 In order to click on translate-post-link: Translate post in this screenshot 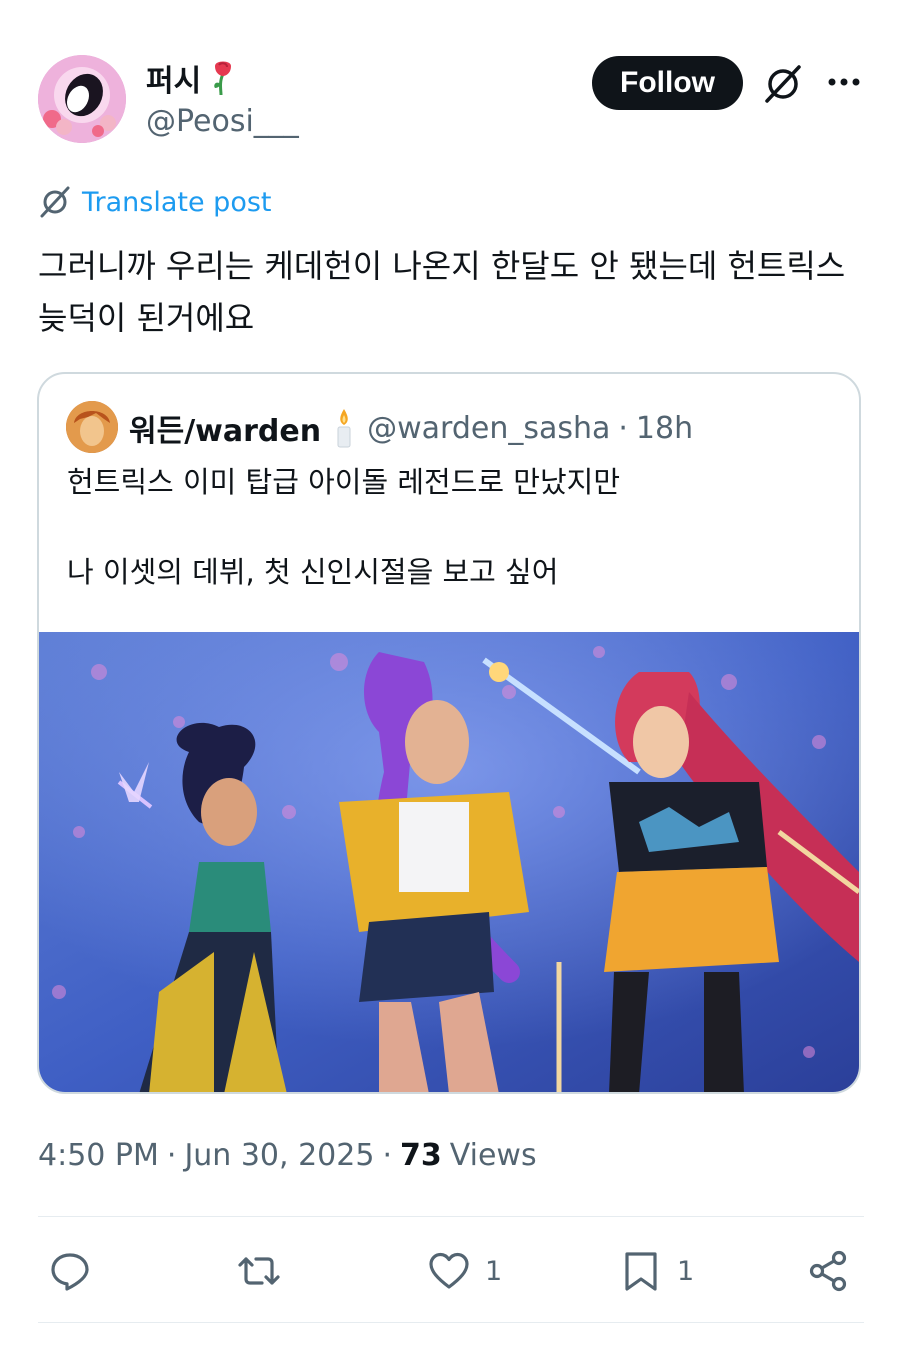, I will do `click(155, 202)`.